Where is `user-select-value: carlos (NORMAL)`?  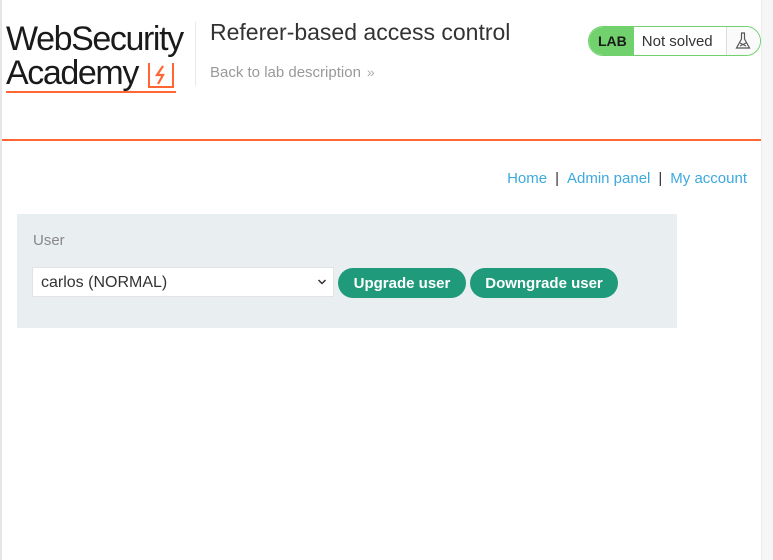 user-select-value: carlos (NORMAL) is located at coordinates (104, 282).